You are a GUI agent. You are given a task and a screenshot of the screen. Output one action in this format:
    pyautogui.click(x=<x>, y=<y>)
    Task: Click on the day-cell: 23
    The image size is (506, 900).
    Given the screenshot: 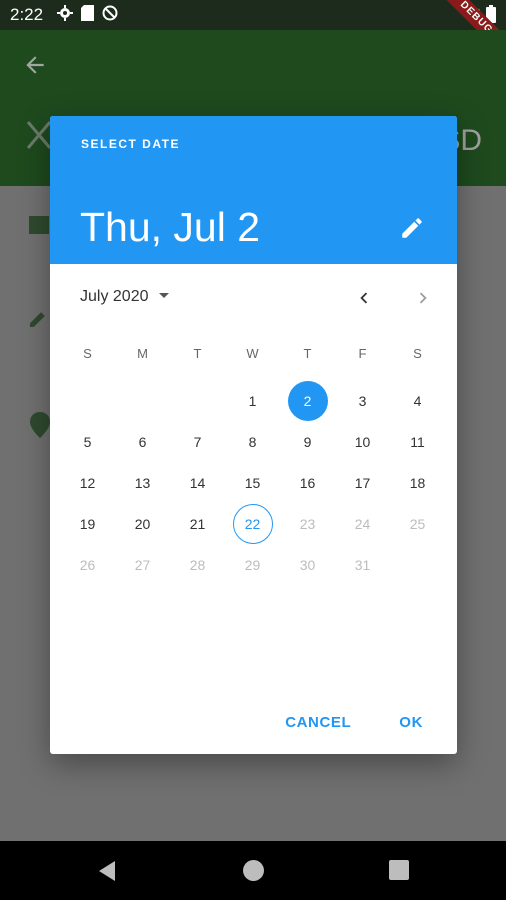 What is the action you would take?
    pyautogui.click(x=307, y=523)
    